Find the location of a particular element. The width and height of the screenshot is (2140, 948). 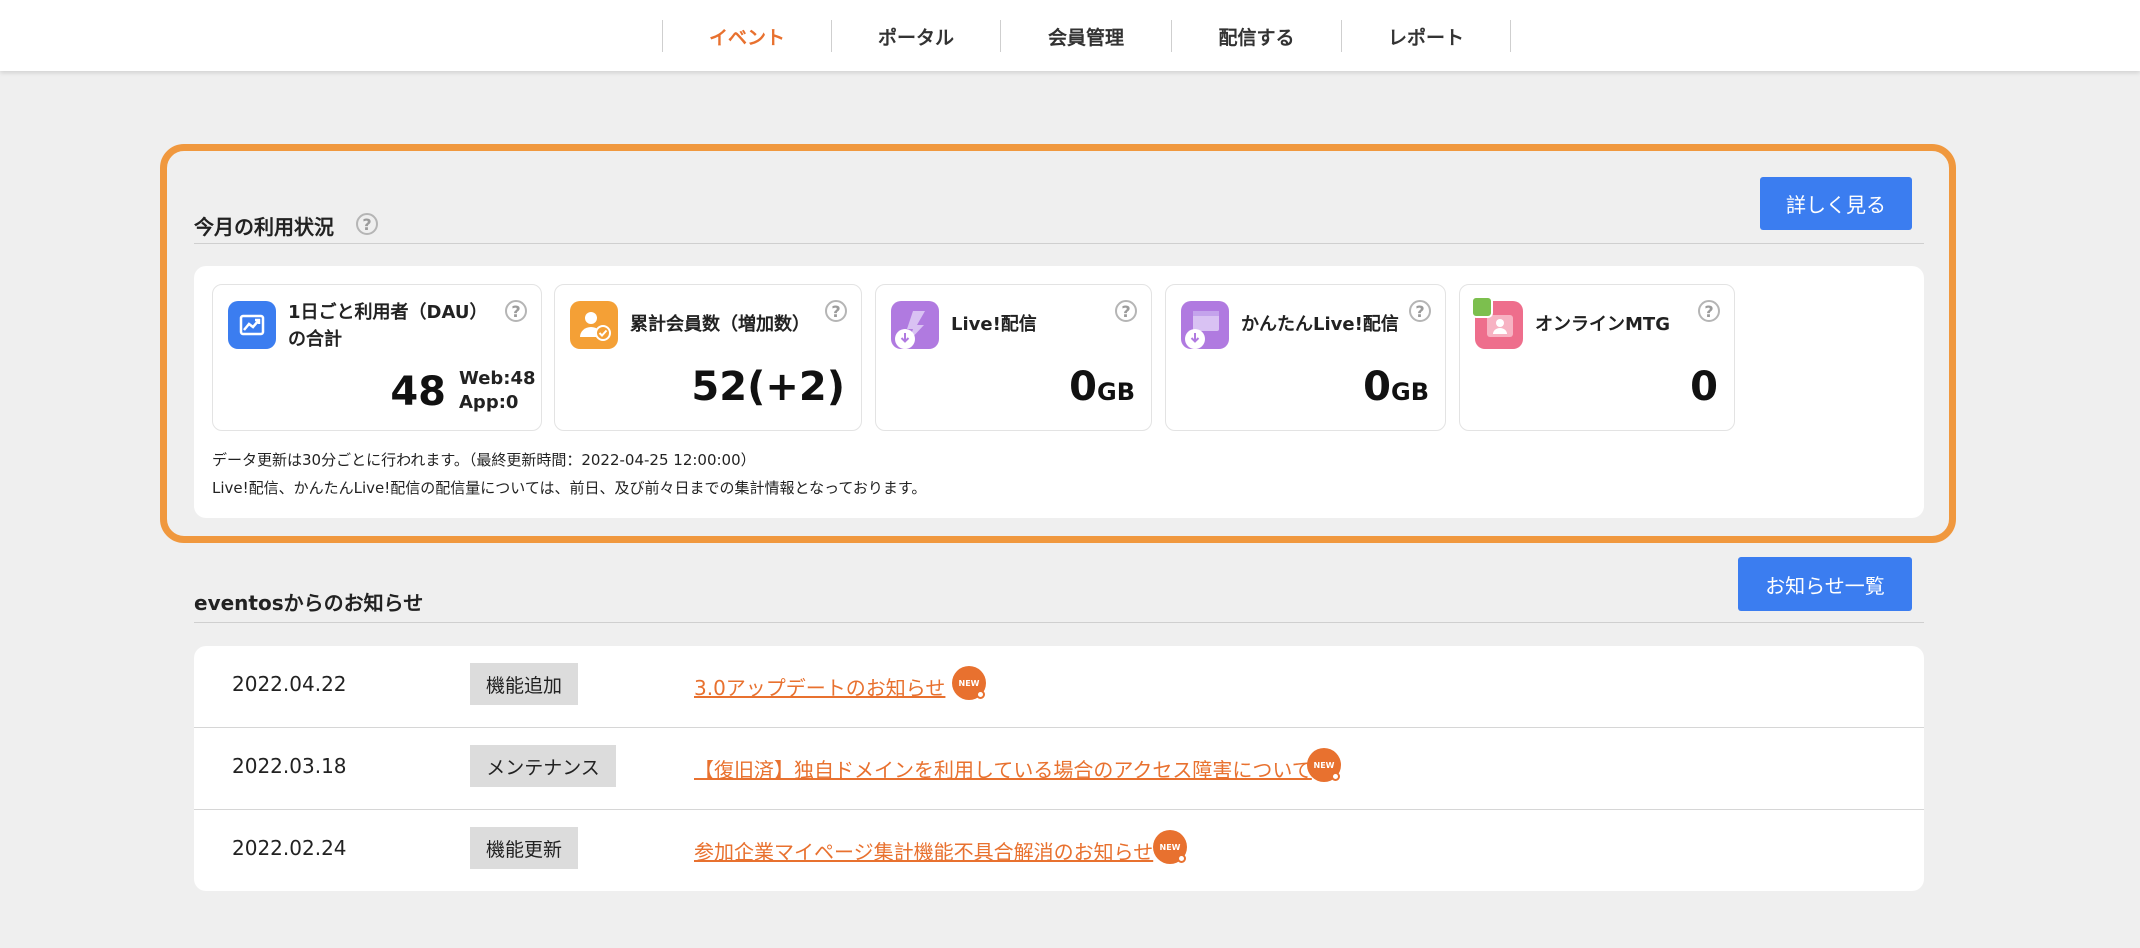

dau-card: 1日ごと利用者（DAU） の合計 ? 48 Web:48 App:0 is located at coordinates (377, 357).